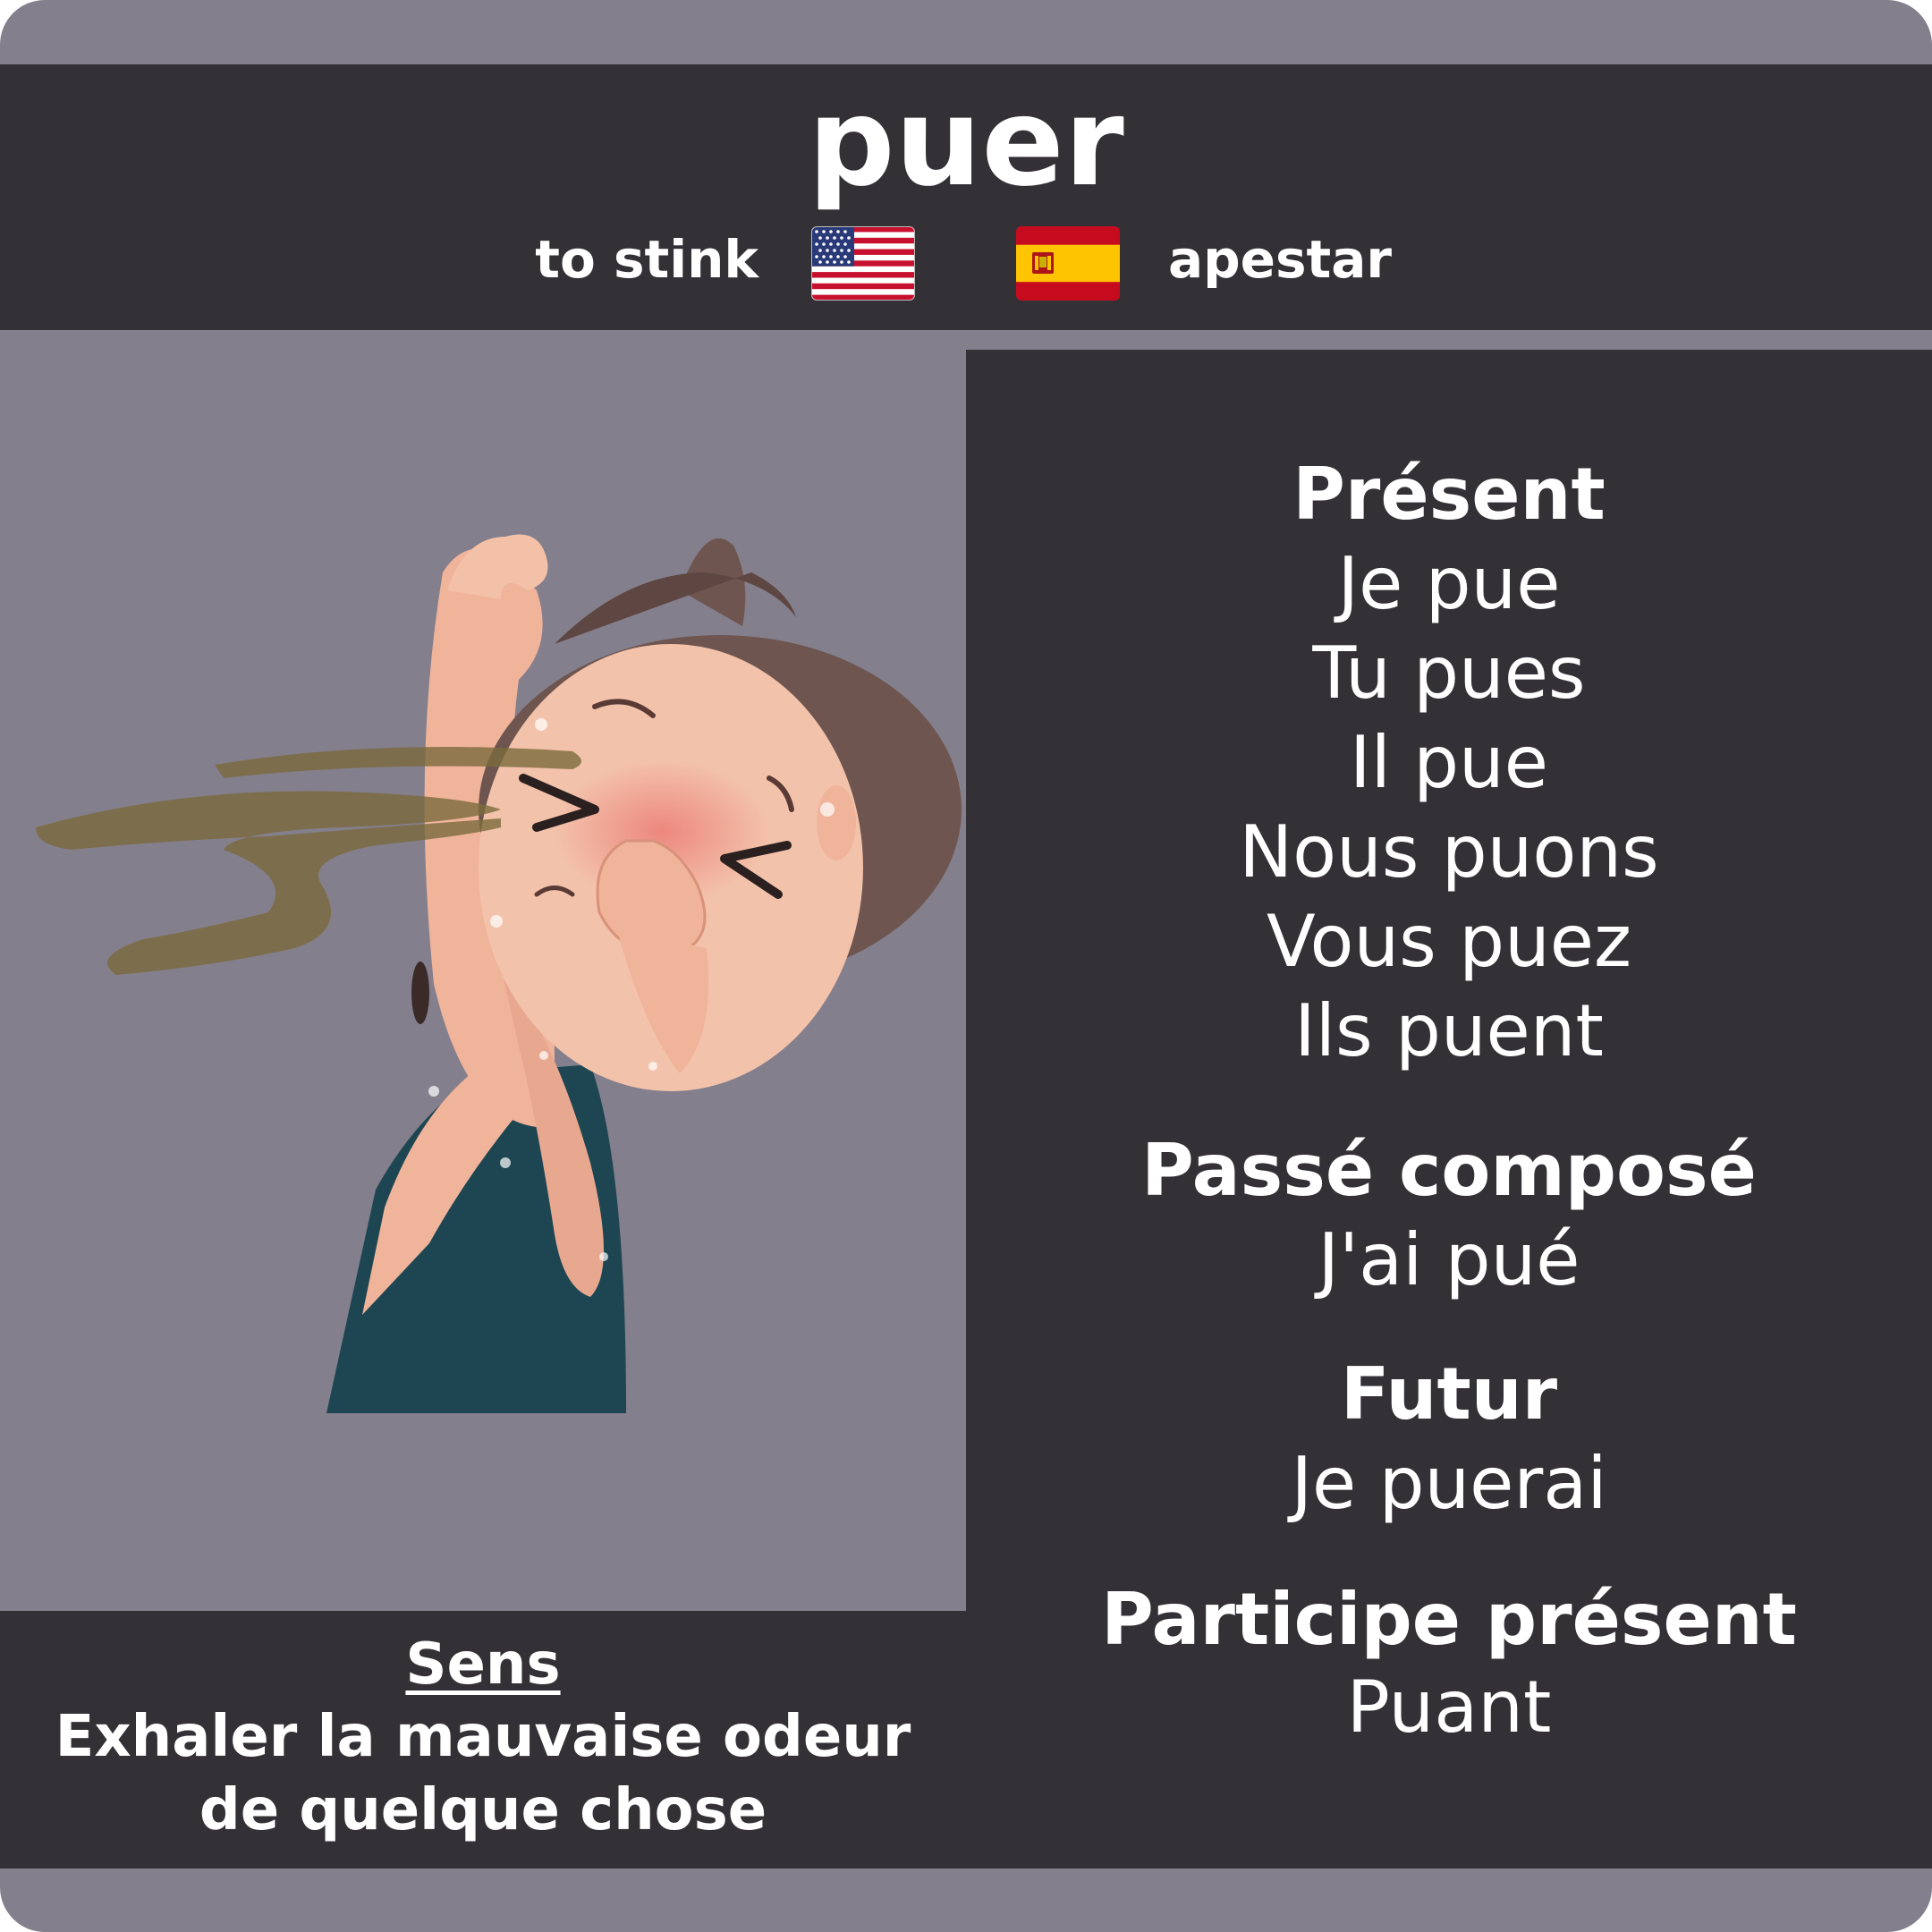  What do you see at coordinates (863, 263) in the screenshot?
I see `us-flag-icon` at bounding box center [863, 263].